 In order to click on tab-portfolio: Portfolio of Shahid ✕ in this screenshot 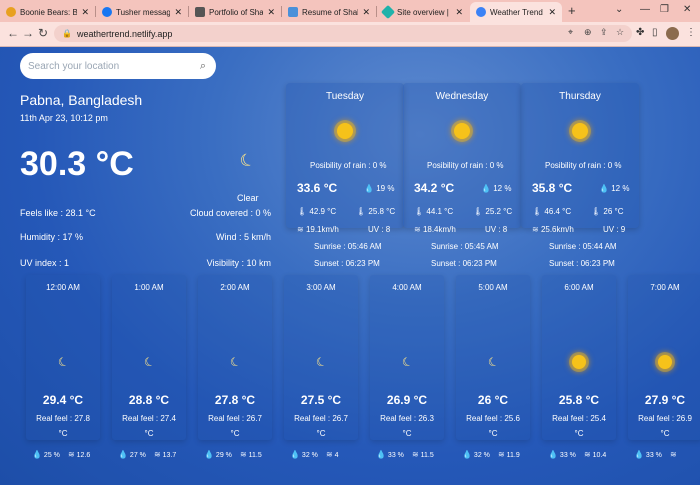, I will do `click(235, 12)`.